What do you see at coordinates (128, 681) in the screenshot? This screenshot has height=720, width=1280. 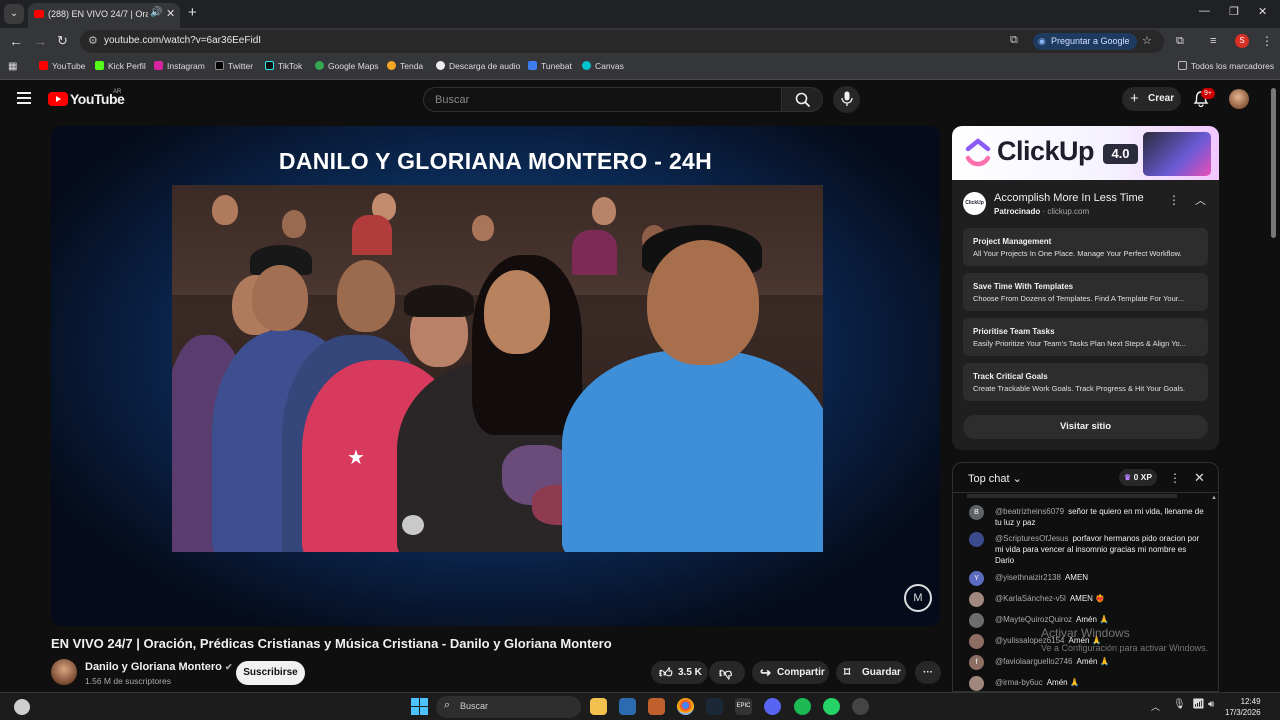 I see `subscriber-count: 1.56 M de suscriptores` at bounding box center [128, 681].